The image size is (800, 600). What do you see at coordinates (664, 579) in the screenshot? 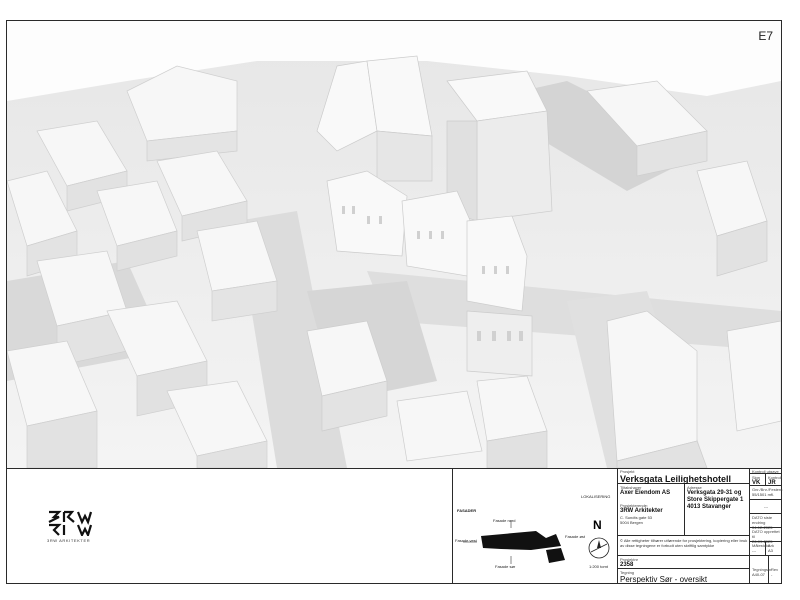
I see `drawing-title: Perspektiv Sør - oversikt` at bounding box center [664, 579].